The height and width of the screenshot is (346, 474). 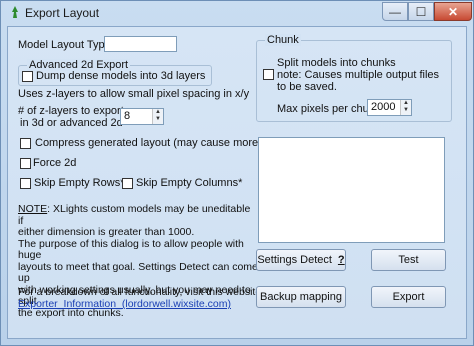 I want to click on force-2d-checkbox, so click(x=25, y=163).